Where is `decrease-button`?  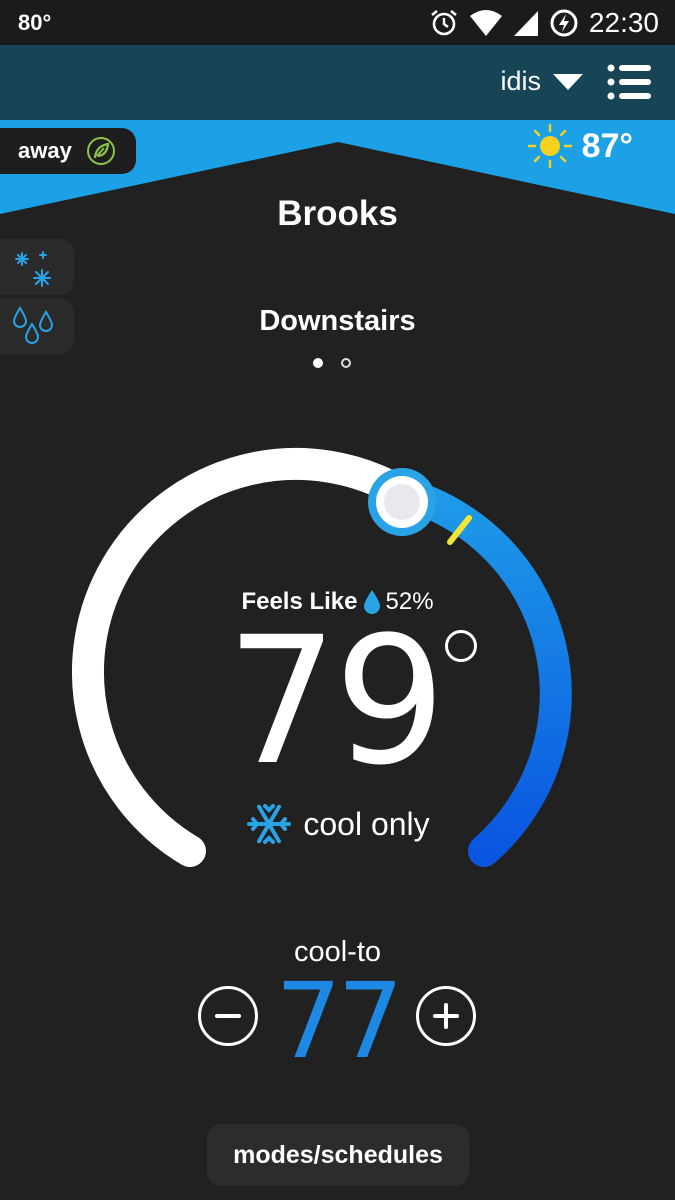 decrease-button is located at coordinates (228, 1016).